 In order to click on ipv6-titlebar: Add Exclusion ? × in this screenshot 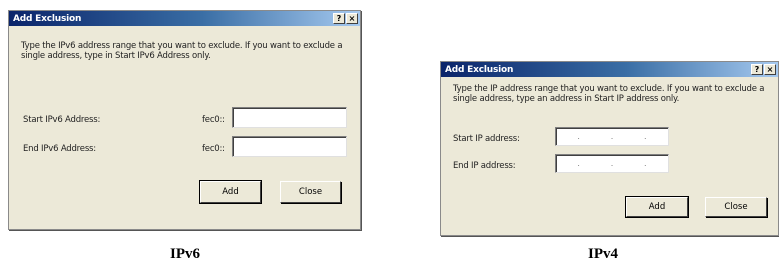, I will do `click(184, 18)`.